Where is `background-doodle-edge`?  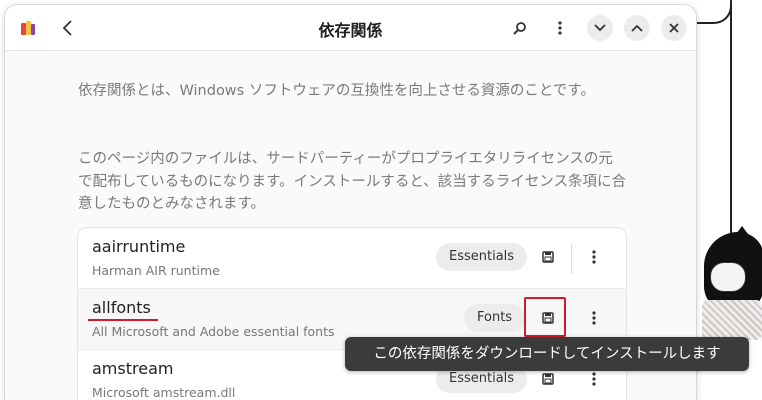 background-doodle-edge is located at coordinates (731, 120).